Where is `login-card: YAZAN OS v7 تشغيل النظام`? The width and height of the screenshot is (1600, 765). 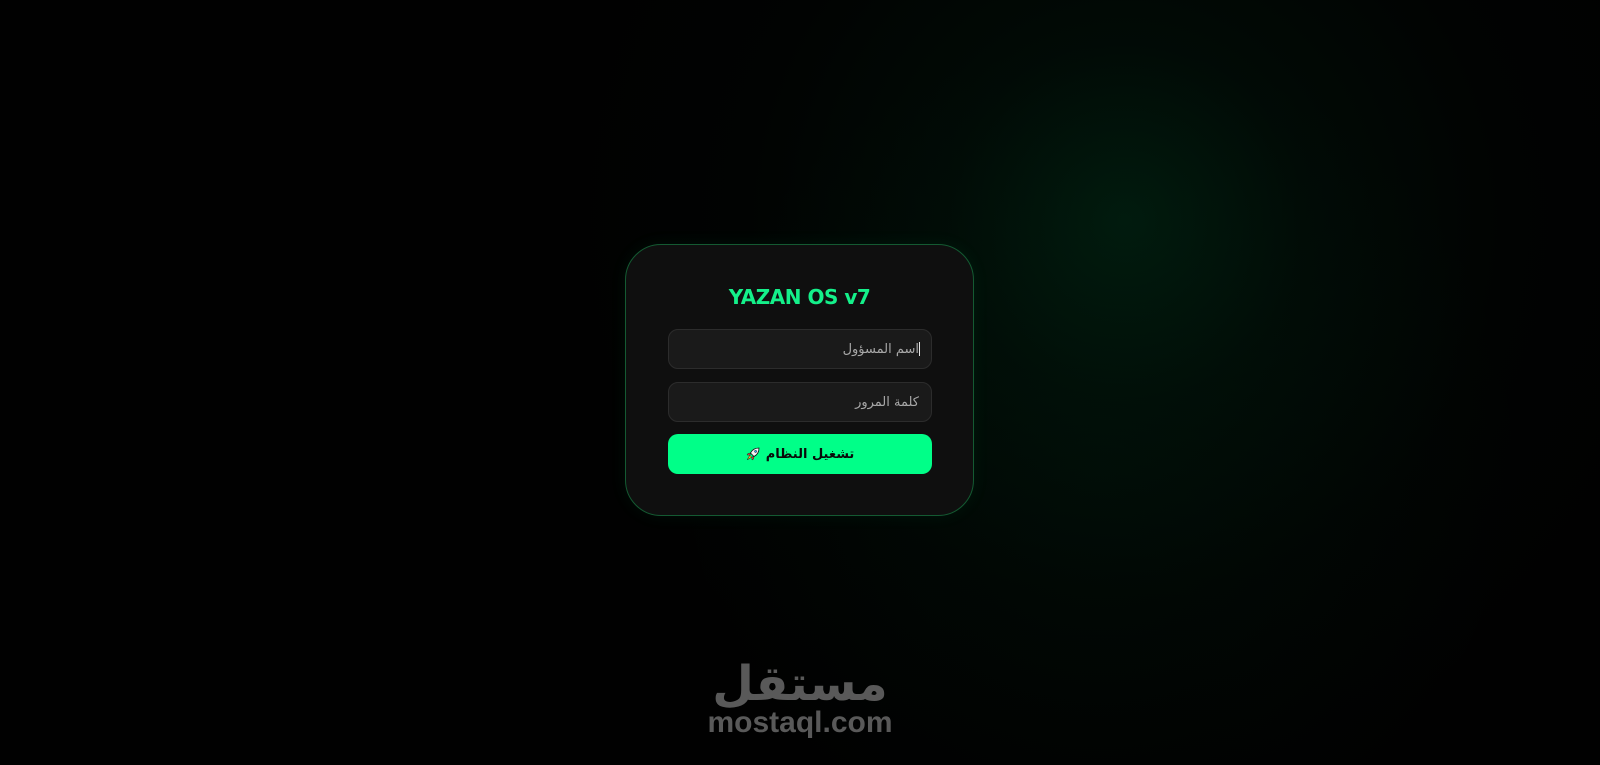 login-card: YAZAN OS v7 تشغيل النظام is located at coordinates (799, 380).